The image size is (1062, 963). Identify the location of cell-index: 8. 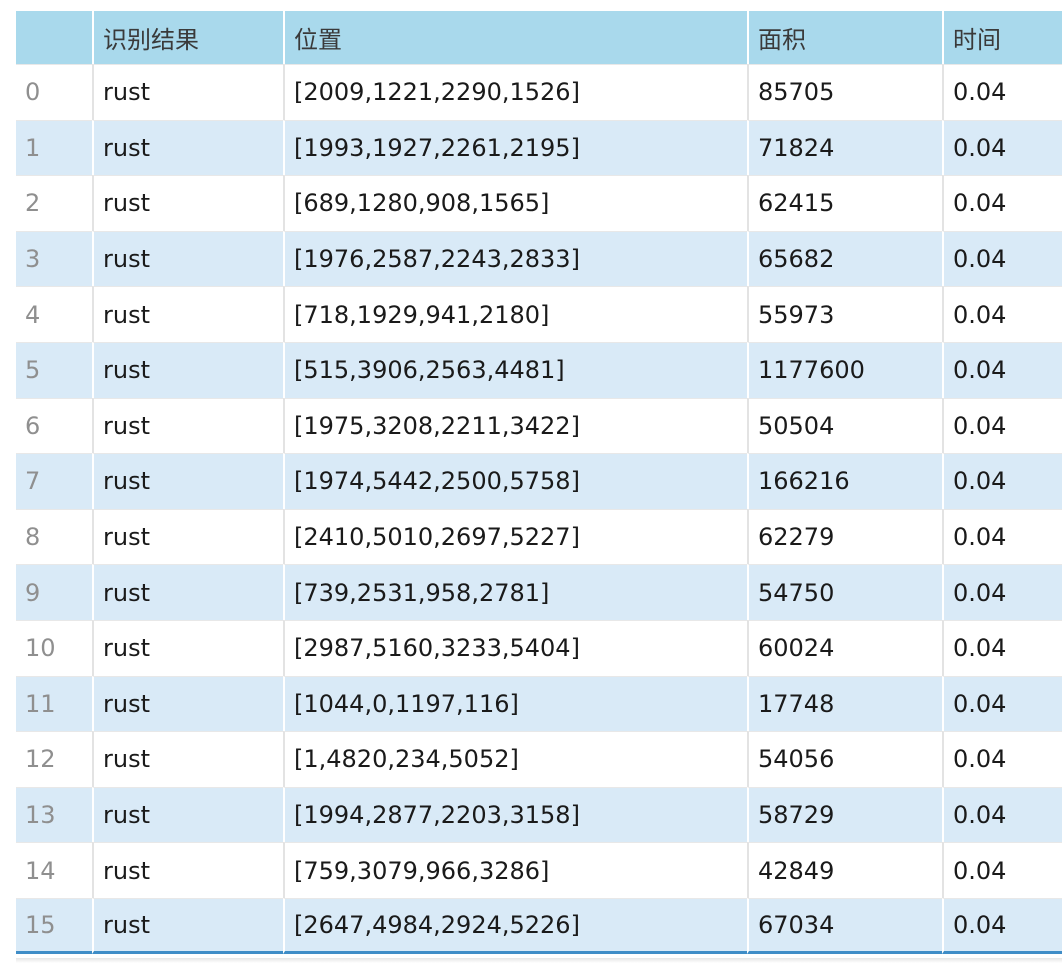
(54, 536).